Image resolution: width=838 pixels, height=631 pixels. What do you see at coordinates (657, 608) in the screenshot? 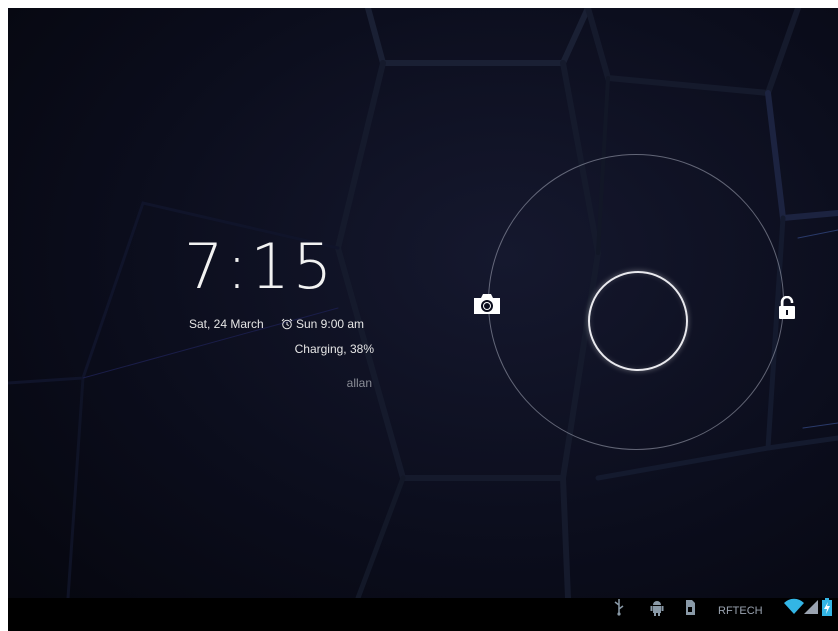
I see `android-debug-icon` at bounding box center [657, 608].